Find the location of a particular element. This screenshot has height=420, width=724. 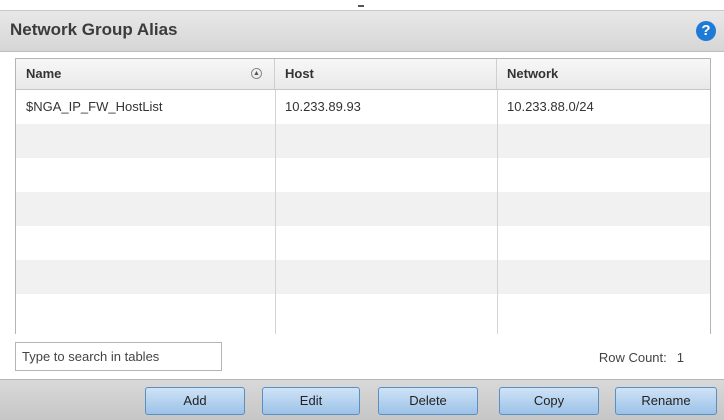

top-mark is located at coordinates (361, 6).